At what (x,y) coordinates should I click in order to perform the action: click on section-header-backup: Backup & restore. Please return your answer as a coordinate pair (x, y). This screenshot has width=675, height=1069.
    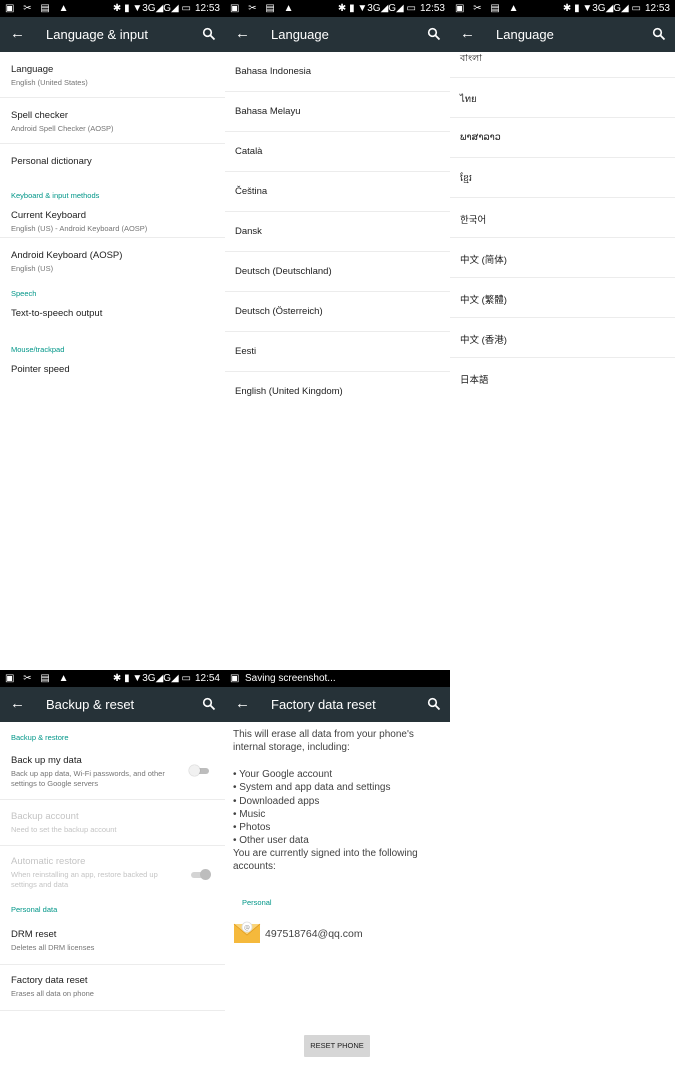
    Looking at the image, I should click on (40, 737).